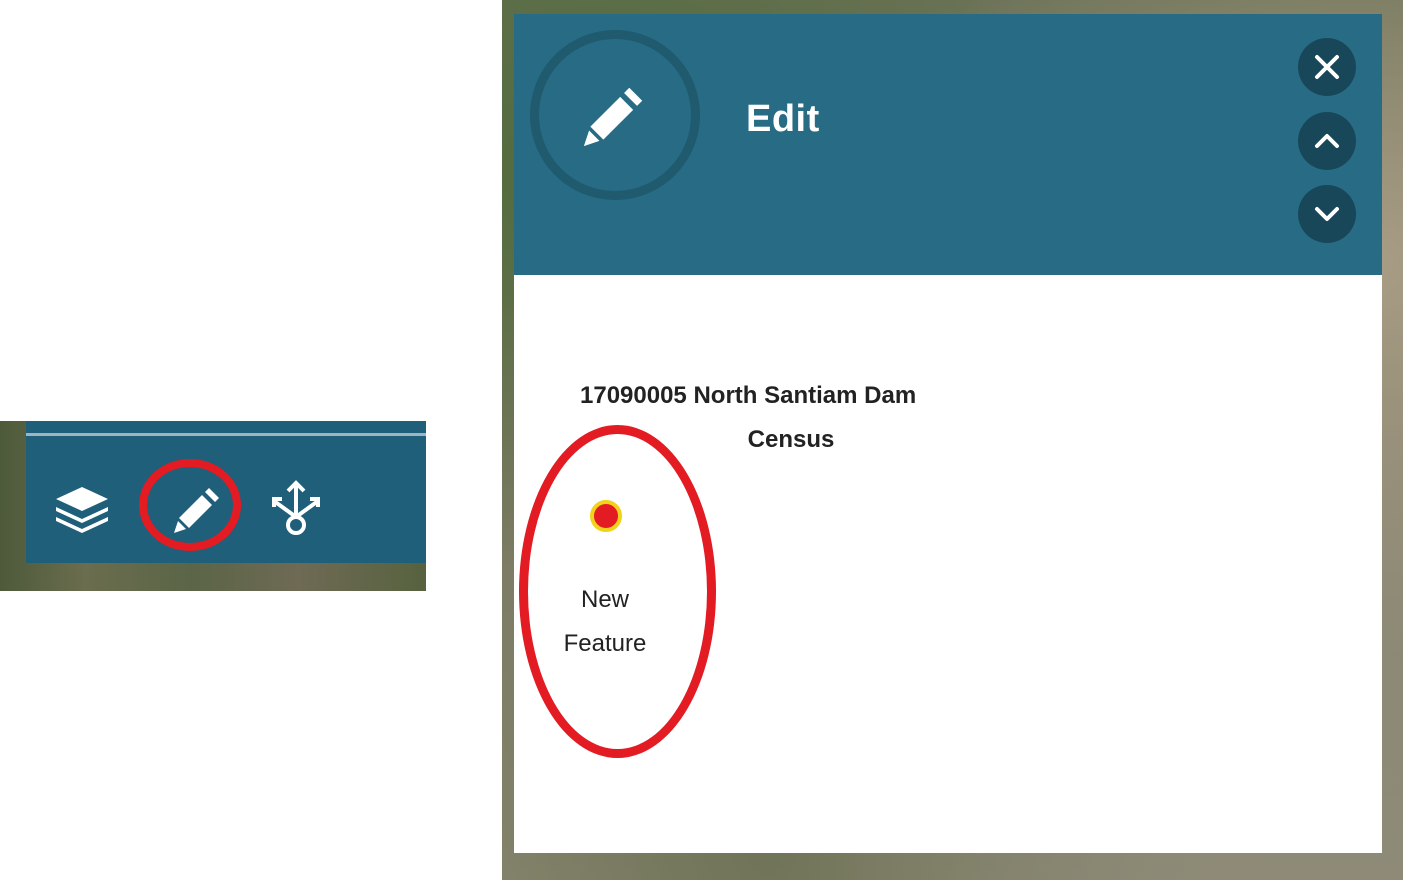 The width and height of the screenshot is (1403, 880). I want to click on collapse-button, so click(1327, 141).